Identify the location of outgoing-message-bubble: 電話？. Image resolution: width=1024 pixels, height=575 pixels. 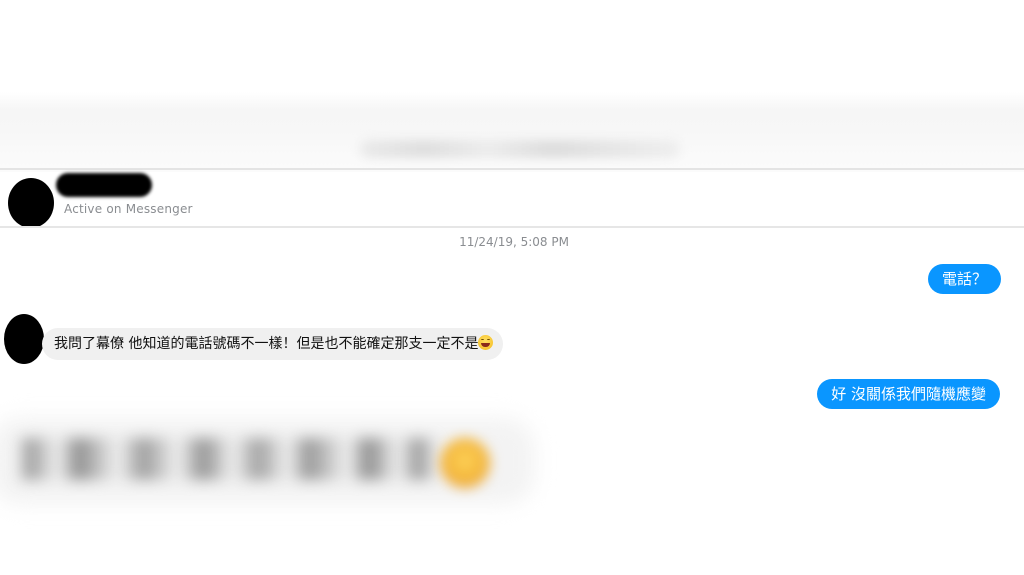
(964, 279).